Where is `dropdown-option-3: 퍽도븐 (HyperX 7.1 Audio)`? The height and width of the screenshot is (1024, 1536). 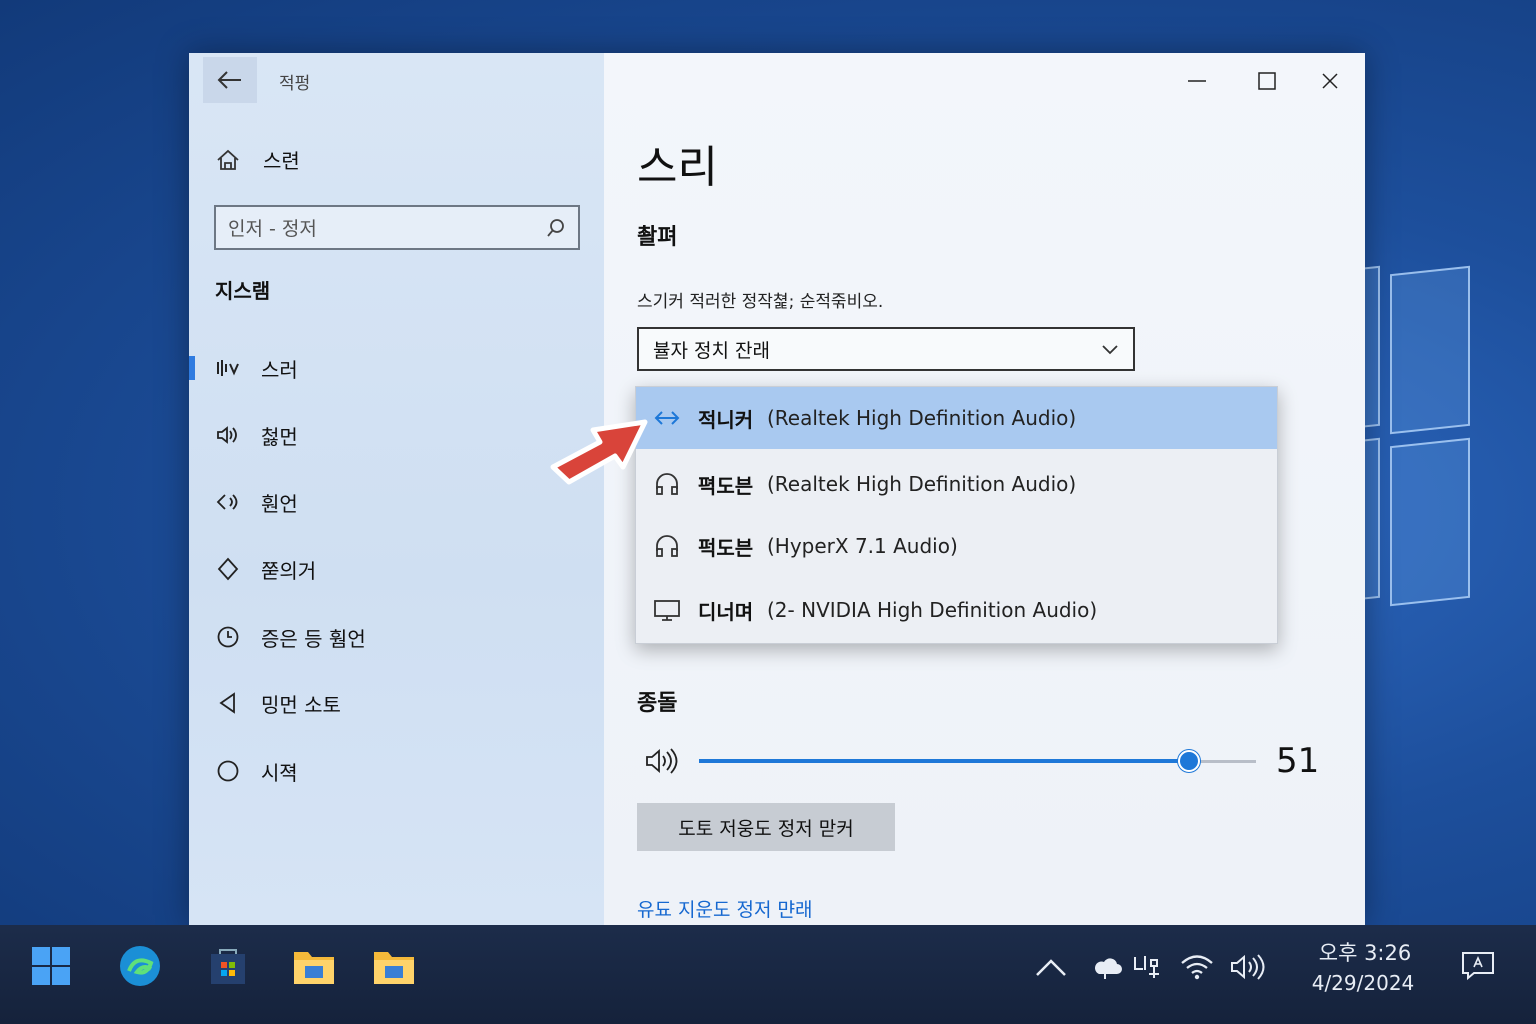
dropdown-option-3: 퍽도븐 (HyperX 7.1 Audio) is located at coordinates (956, 546).